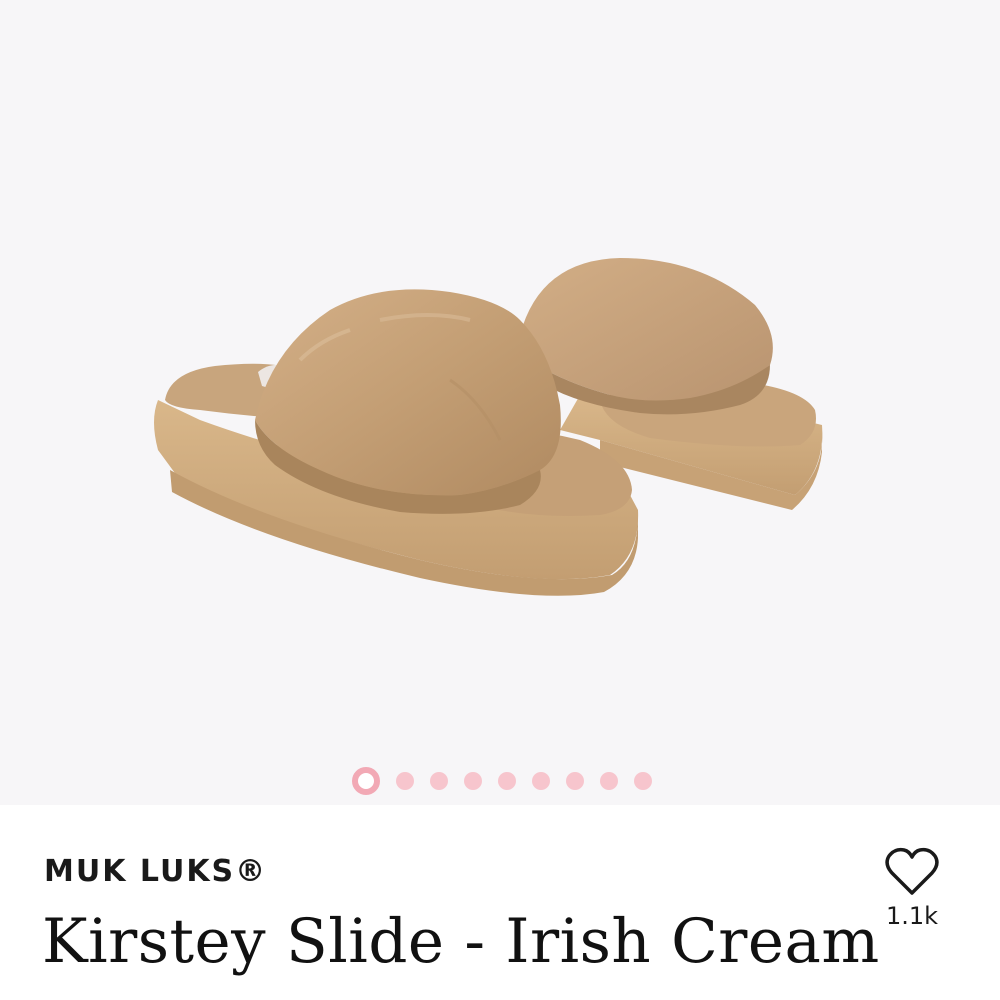 The width and height of the screenshot is (1000, 1000). I want to click on carousel-pagination, so click(500, 781).